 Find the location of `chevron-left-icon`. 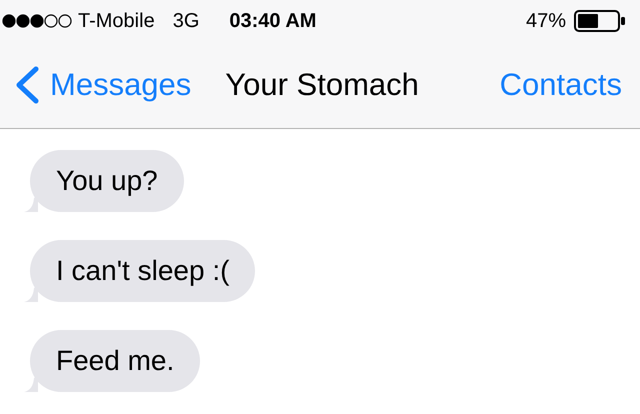

chevron-left-icon is located at coordinates (27, 85).